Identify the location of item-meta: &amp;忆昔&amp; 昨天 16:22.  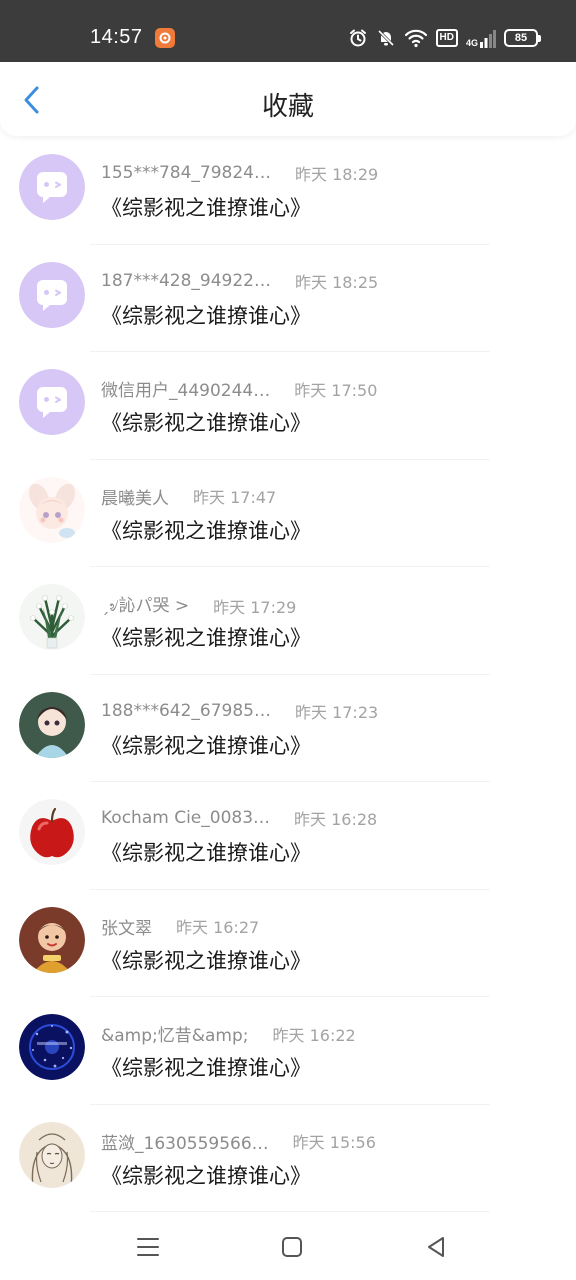
(228, 1034).